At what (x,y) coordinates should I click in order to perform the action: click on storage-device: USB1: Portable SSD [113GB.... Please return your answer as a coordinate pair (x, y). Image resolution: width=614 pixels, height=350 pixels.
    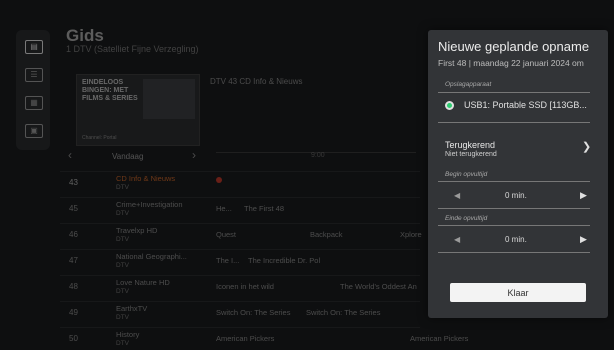
    Looking at the image, I should click on (525, 105).